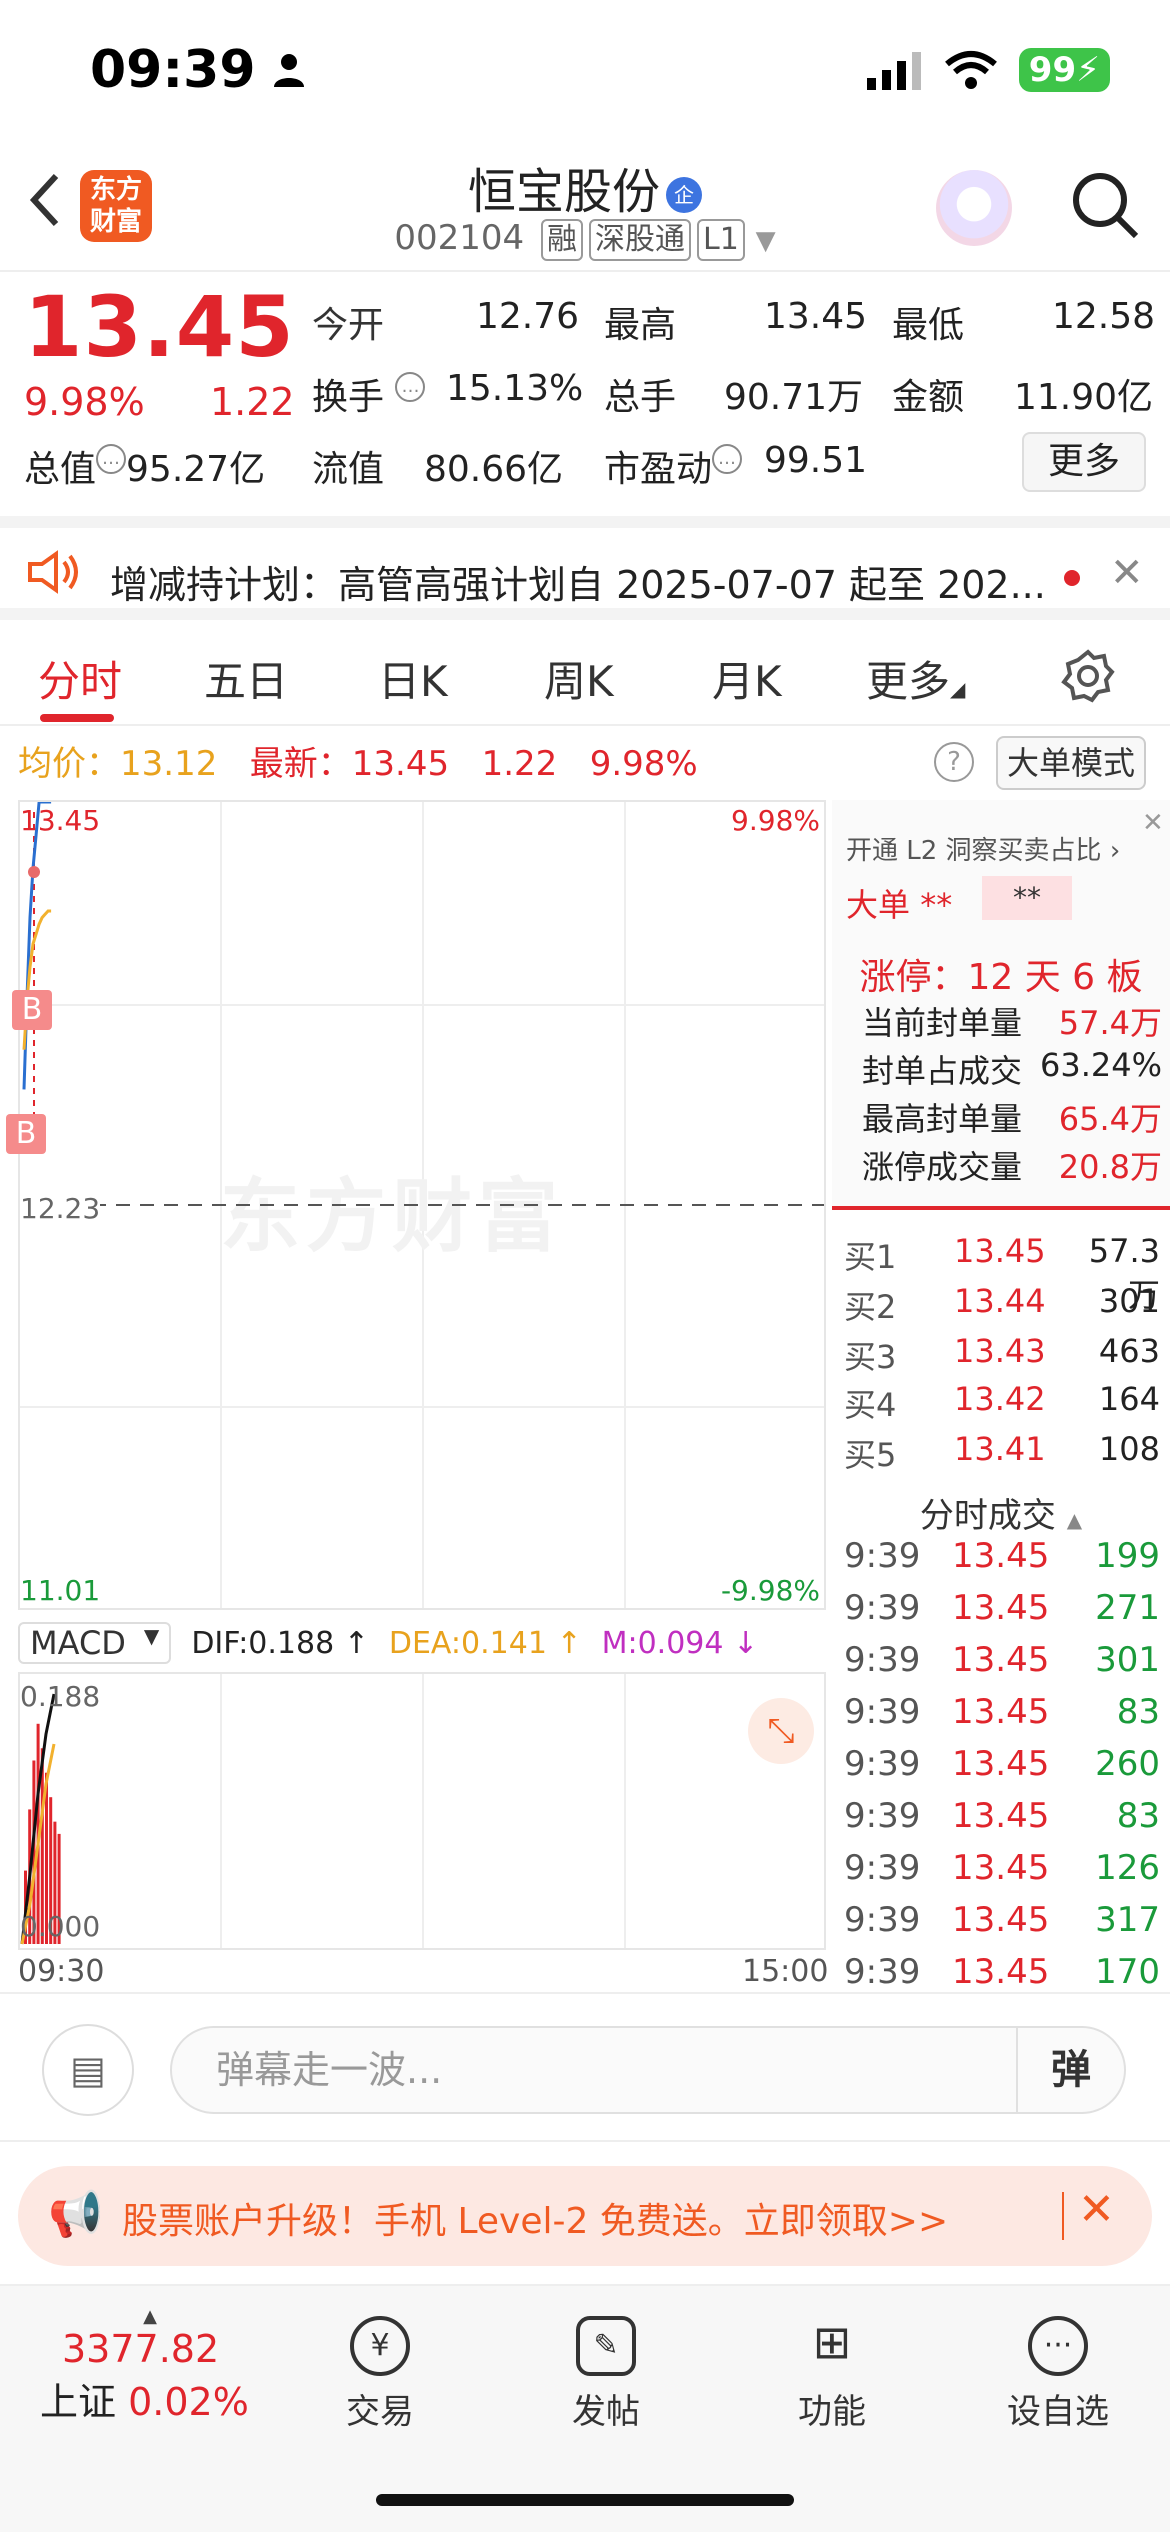 This screenshot has height=2532, width=1170. Describe the element at coordinates (1012, 1069) in the screenshot. I see `zt-row: 封单占成交 63.24%` at that location.